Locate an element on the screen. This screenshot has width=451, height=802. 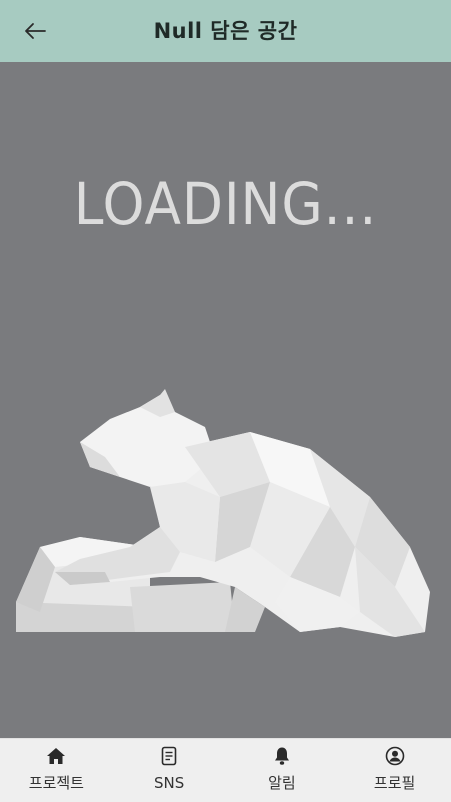
user-circle-icon is located at coordinates (395, 756).